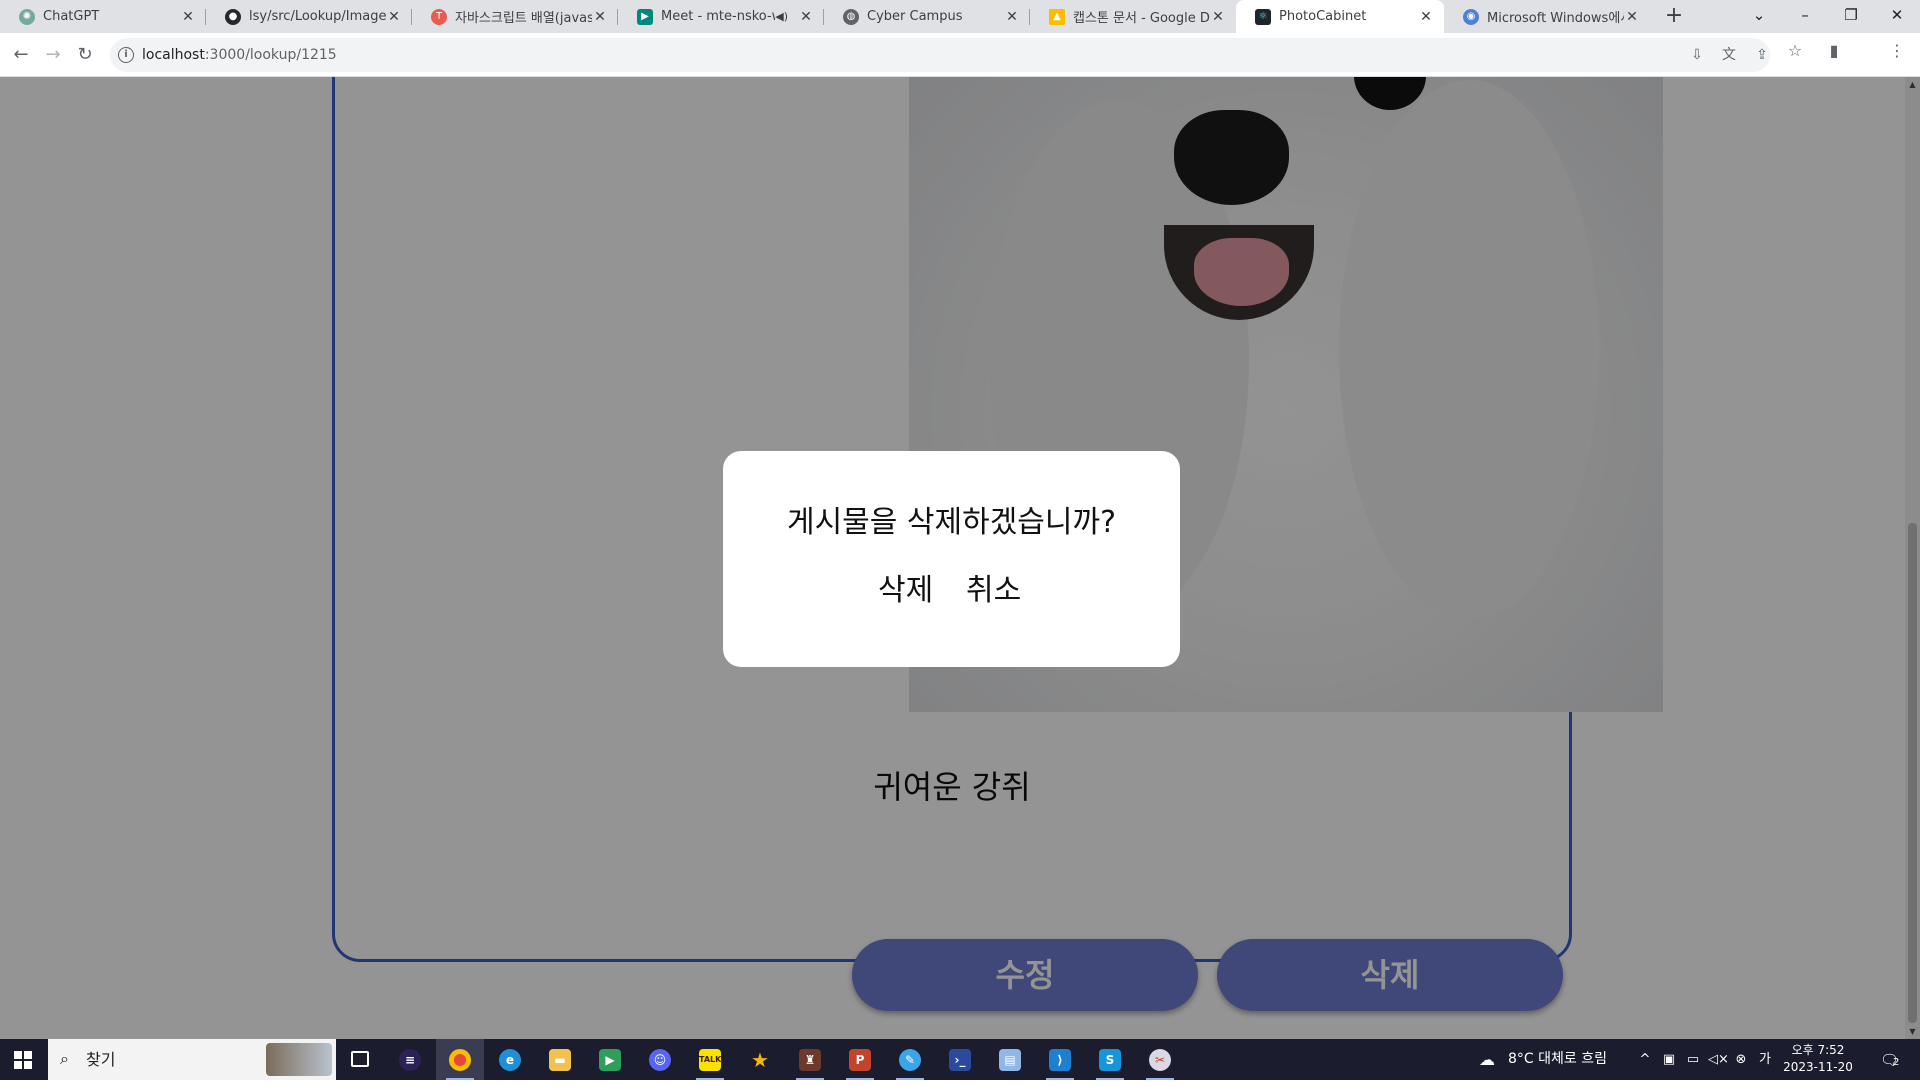 The width and height of the screenshot is (1920, 1087). I want to click on tab-photocabinet: ⚛ PhotoCabinet ✕, so click(1340, 16).